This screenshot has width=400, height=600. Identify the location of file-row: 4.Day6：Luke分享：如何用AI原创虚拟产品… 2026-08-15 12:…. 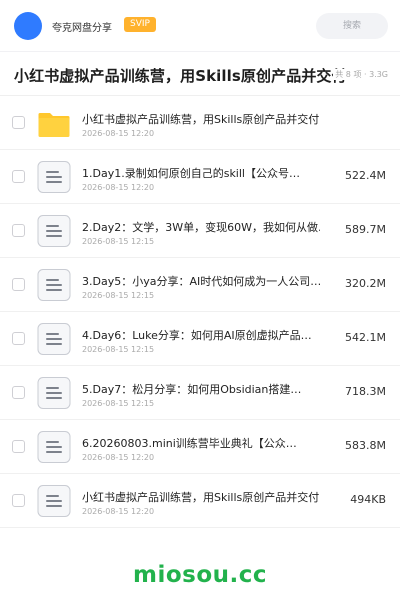
(200, 339).